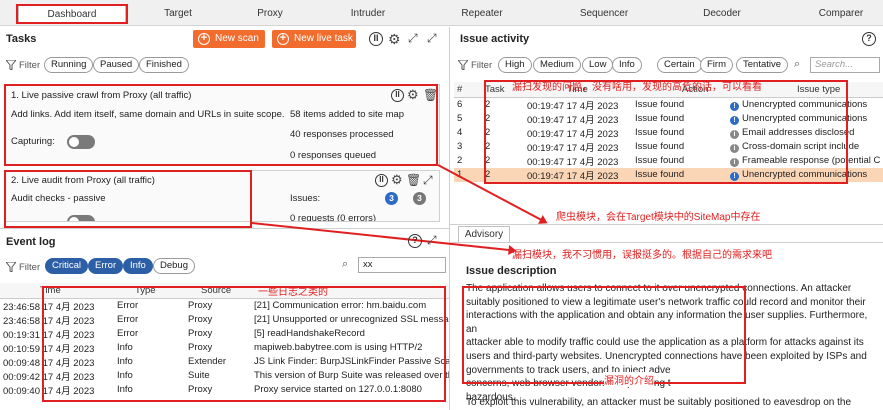 This screenshot has width=883, height=410. Describe the element at coordinates (58, 198) in the screenshot. I see `task-description: Audit checks - passive` at that location.